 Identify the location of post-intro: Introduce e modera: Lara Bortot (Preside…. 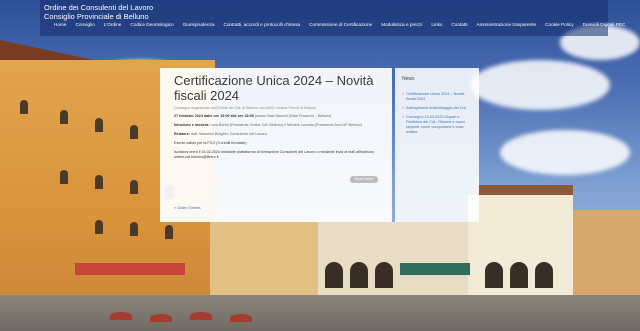
(276, 125).